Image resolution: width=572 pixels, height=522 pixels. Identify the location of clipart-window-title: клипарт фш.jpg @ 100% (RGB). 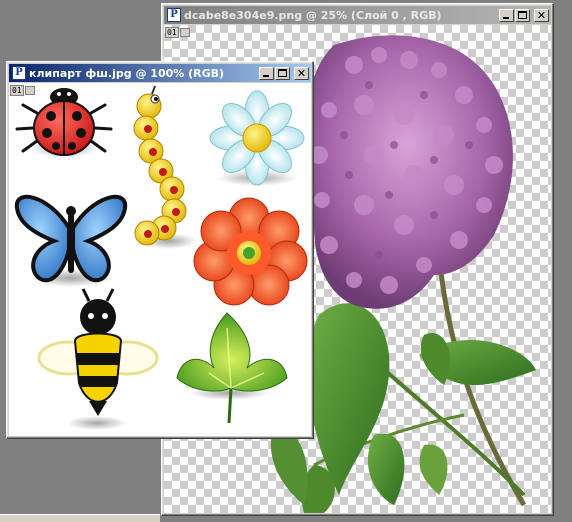
(127, 73).